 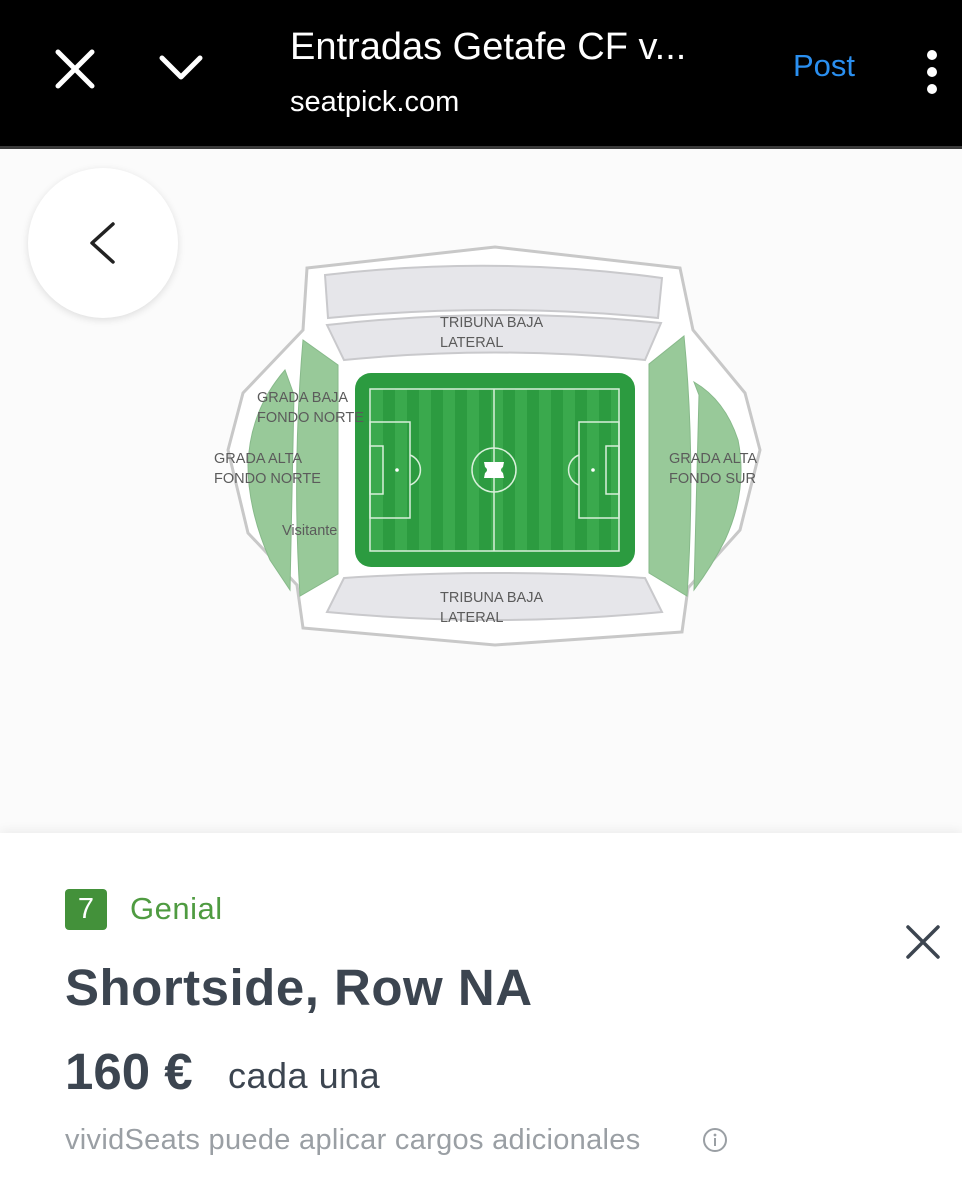 What do you see at coordinates (129, 1071) in the screenshot?
I see `price-value: 160 €` at bounding box center [129, 1071].